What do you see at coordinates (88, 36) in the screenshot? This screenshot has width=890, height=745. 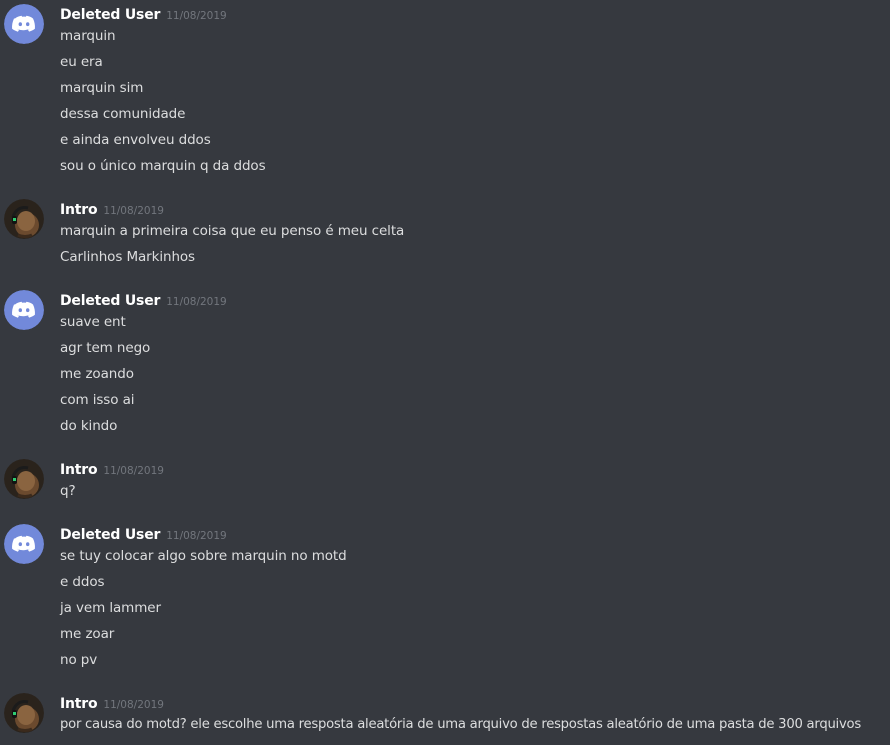 I see `message-text: marquin` at bounding box center [88, 36].